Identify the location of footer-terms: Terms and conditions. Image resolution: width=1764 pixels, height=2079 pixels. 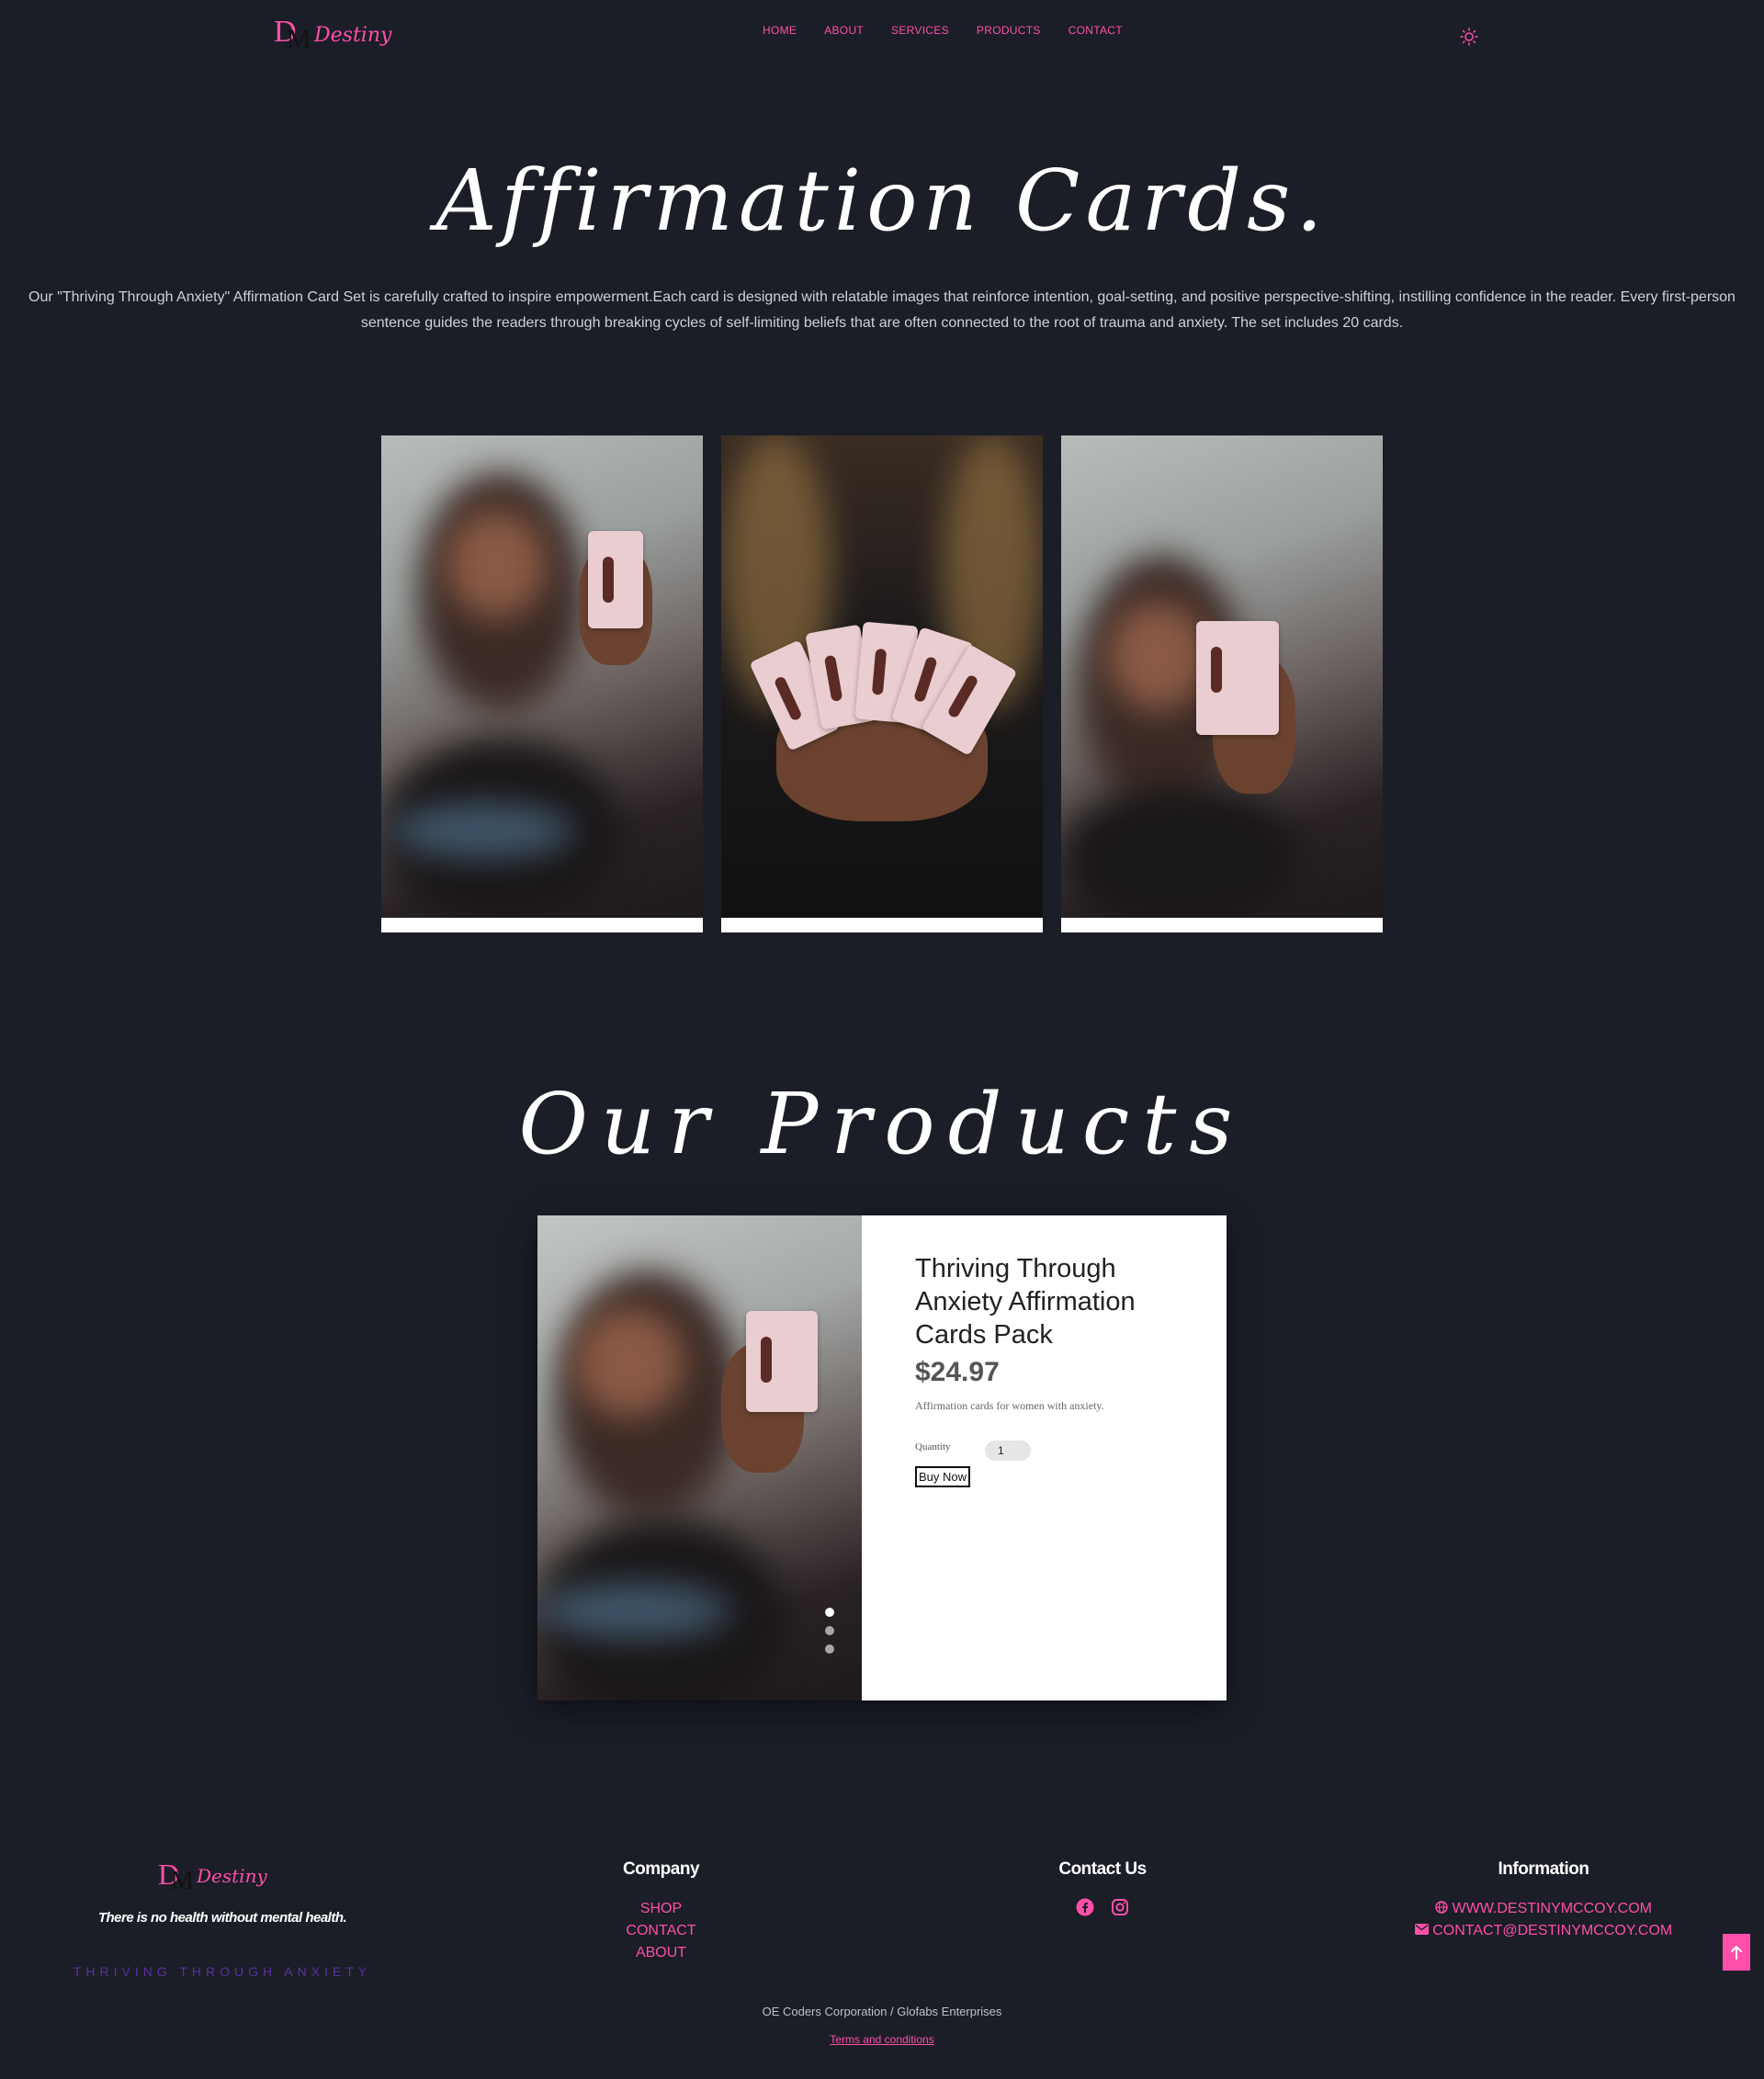
(882, 2039).